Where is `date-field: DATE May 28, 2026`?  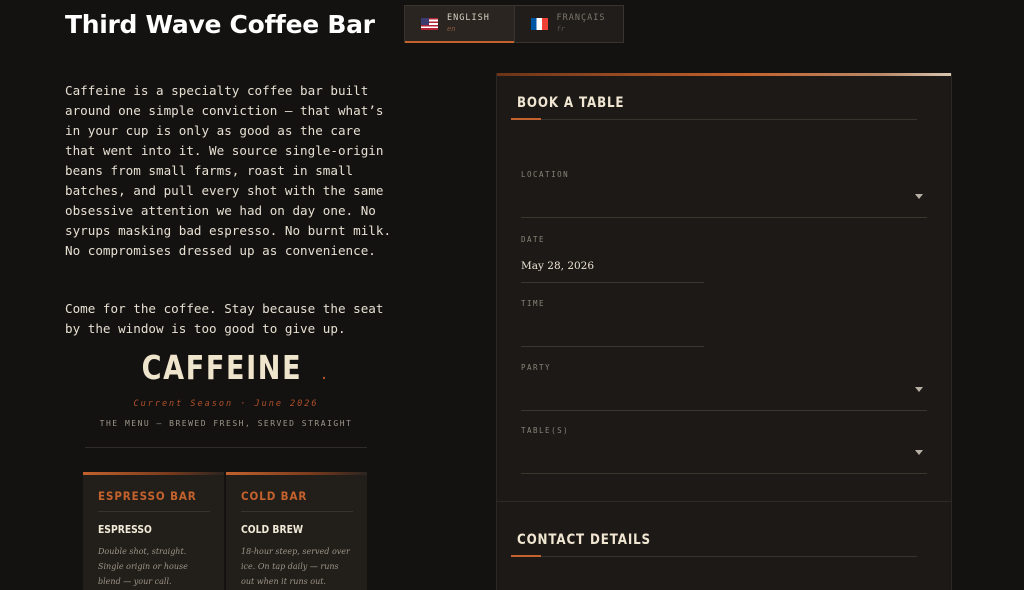
date-field: DATE May 28, 2026 is located at coordinates (612, 259).